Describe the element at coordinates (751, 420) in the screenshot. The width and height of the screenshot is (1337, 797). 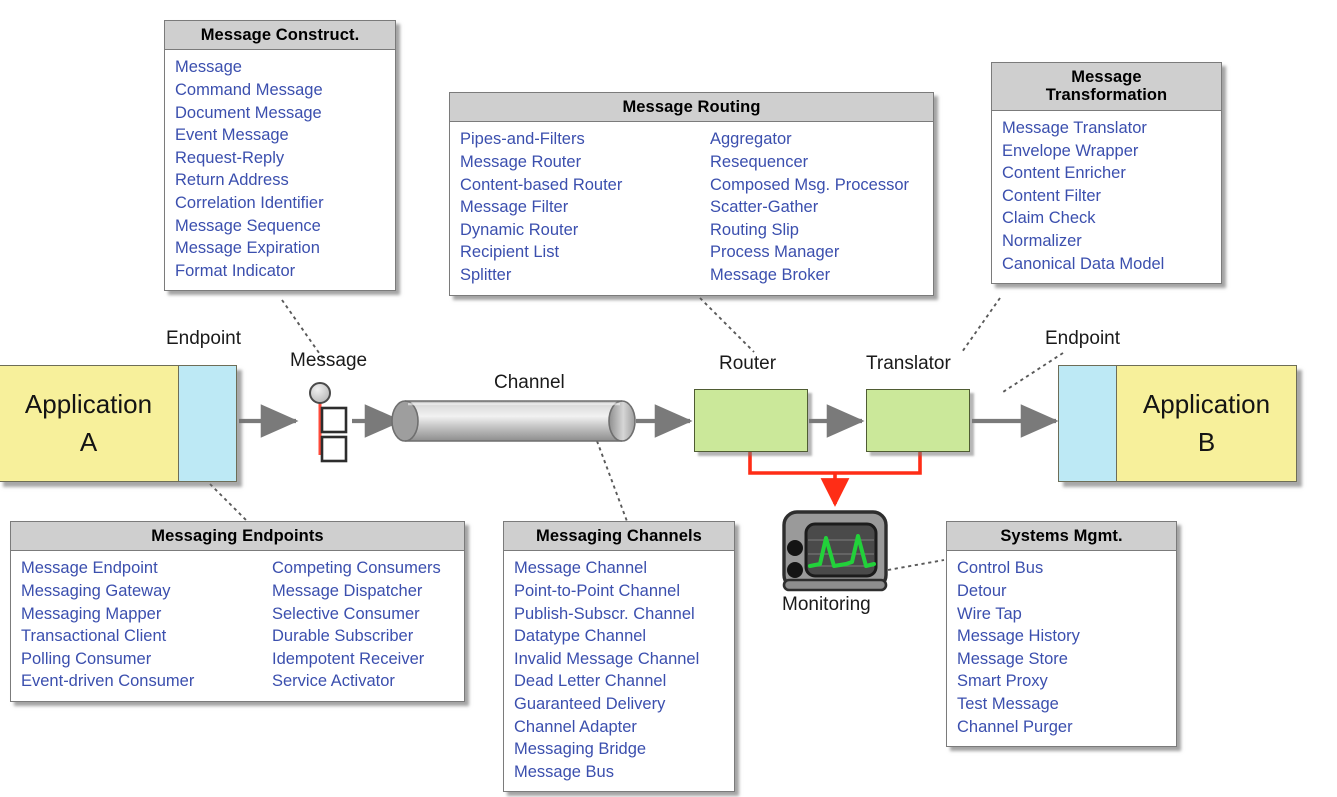
I see `router-component` at that location.